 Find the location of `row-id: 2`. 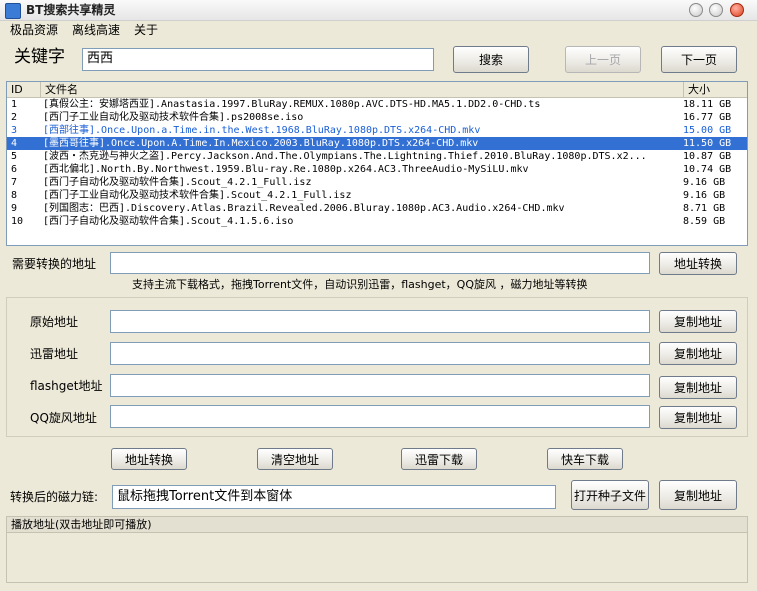

row-id: 2 is located at coordinates (14, 117).